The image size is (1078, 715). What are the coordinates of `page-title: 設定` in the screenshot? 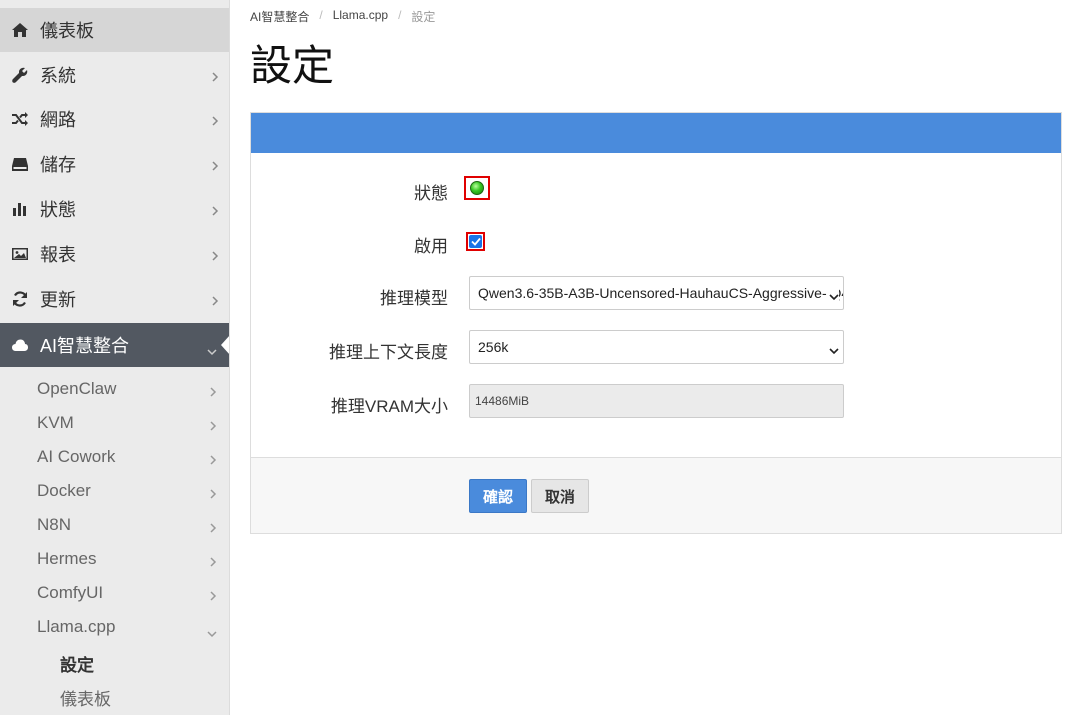 It's located at (292, 65).